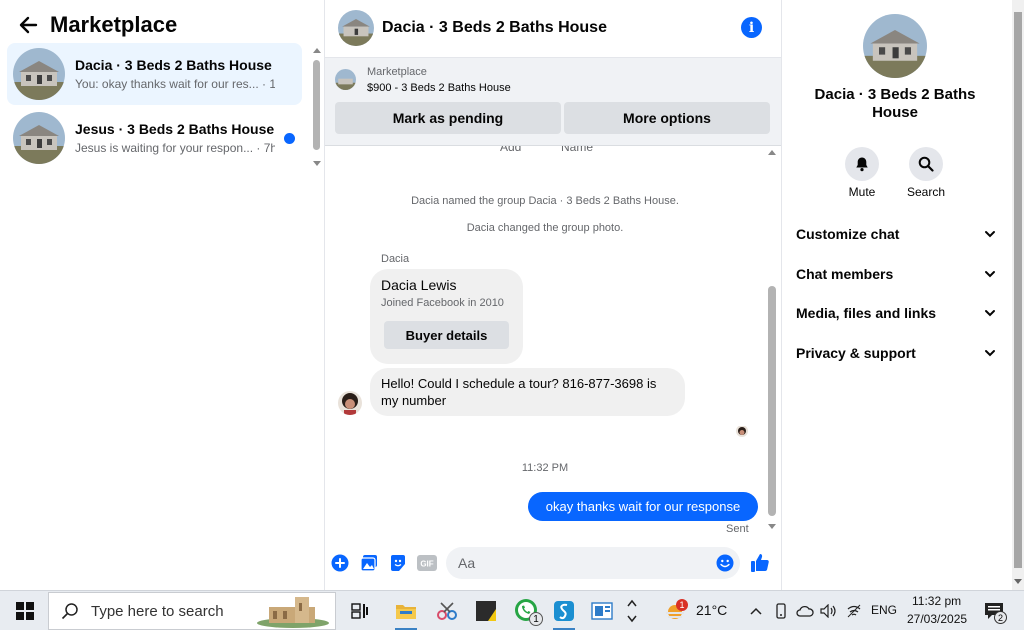  What do you see at coordinates (632, 611) in the screenshot?
I see `taskbar-scroll-arrows` at bounding box center [632, 611].